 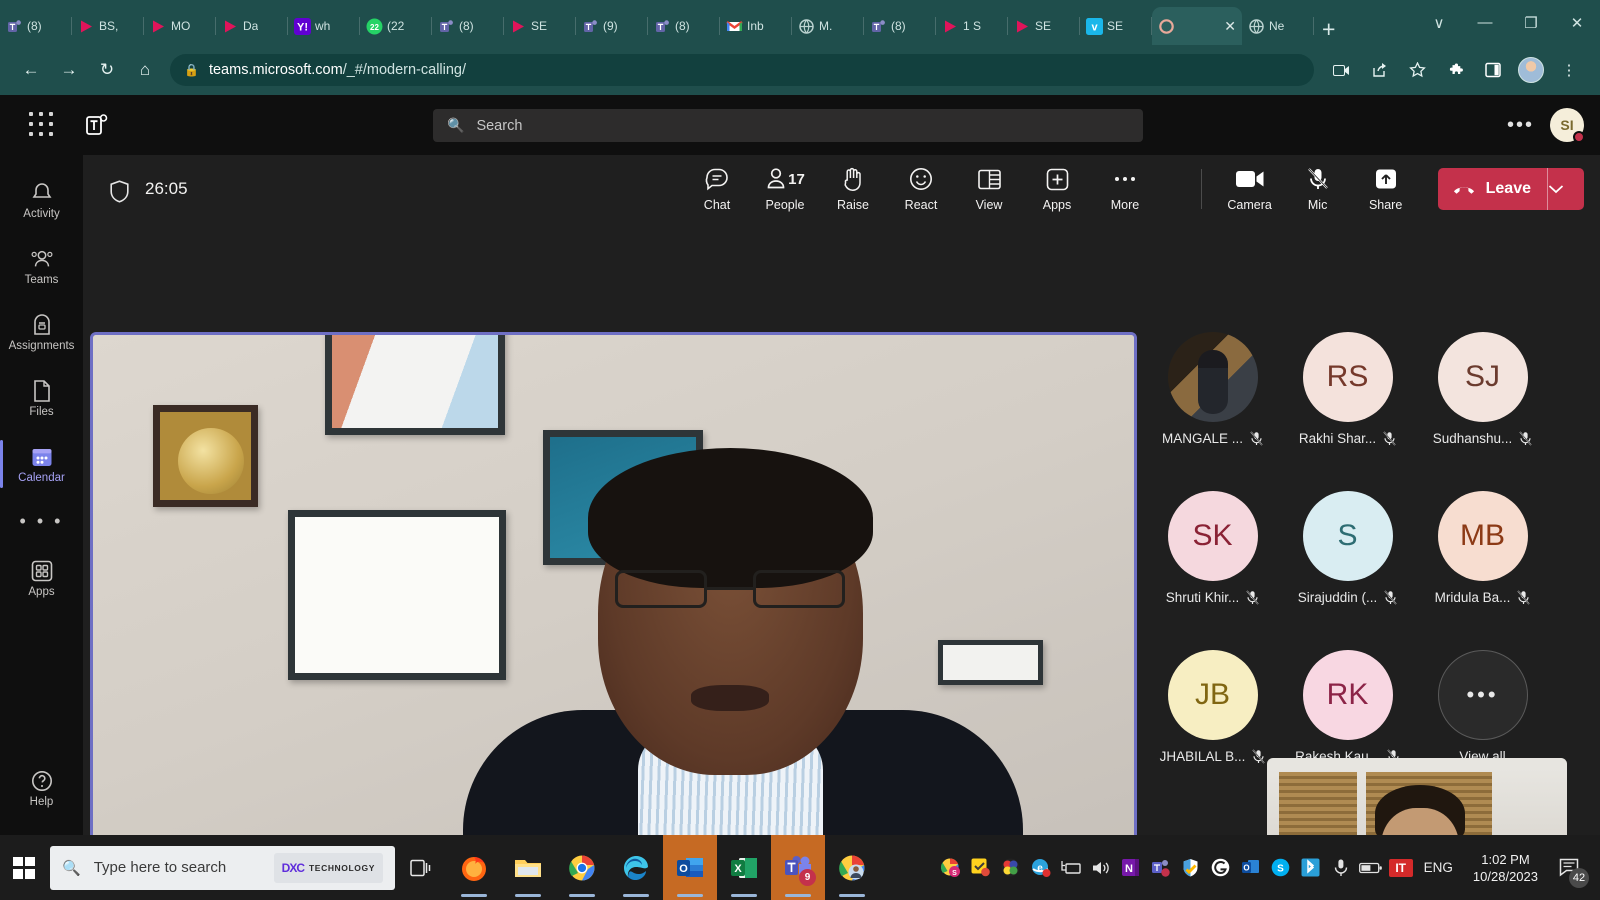 What do you see at coordinates (69, 70) in the screenshot?
I see `forward-icon: →` at bounding box center [69, 70].